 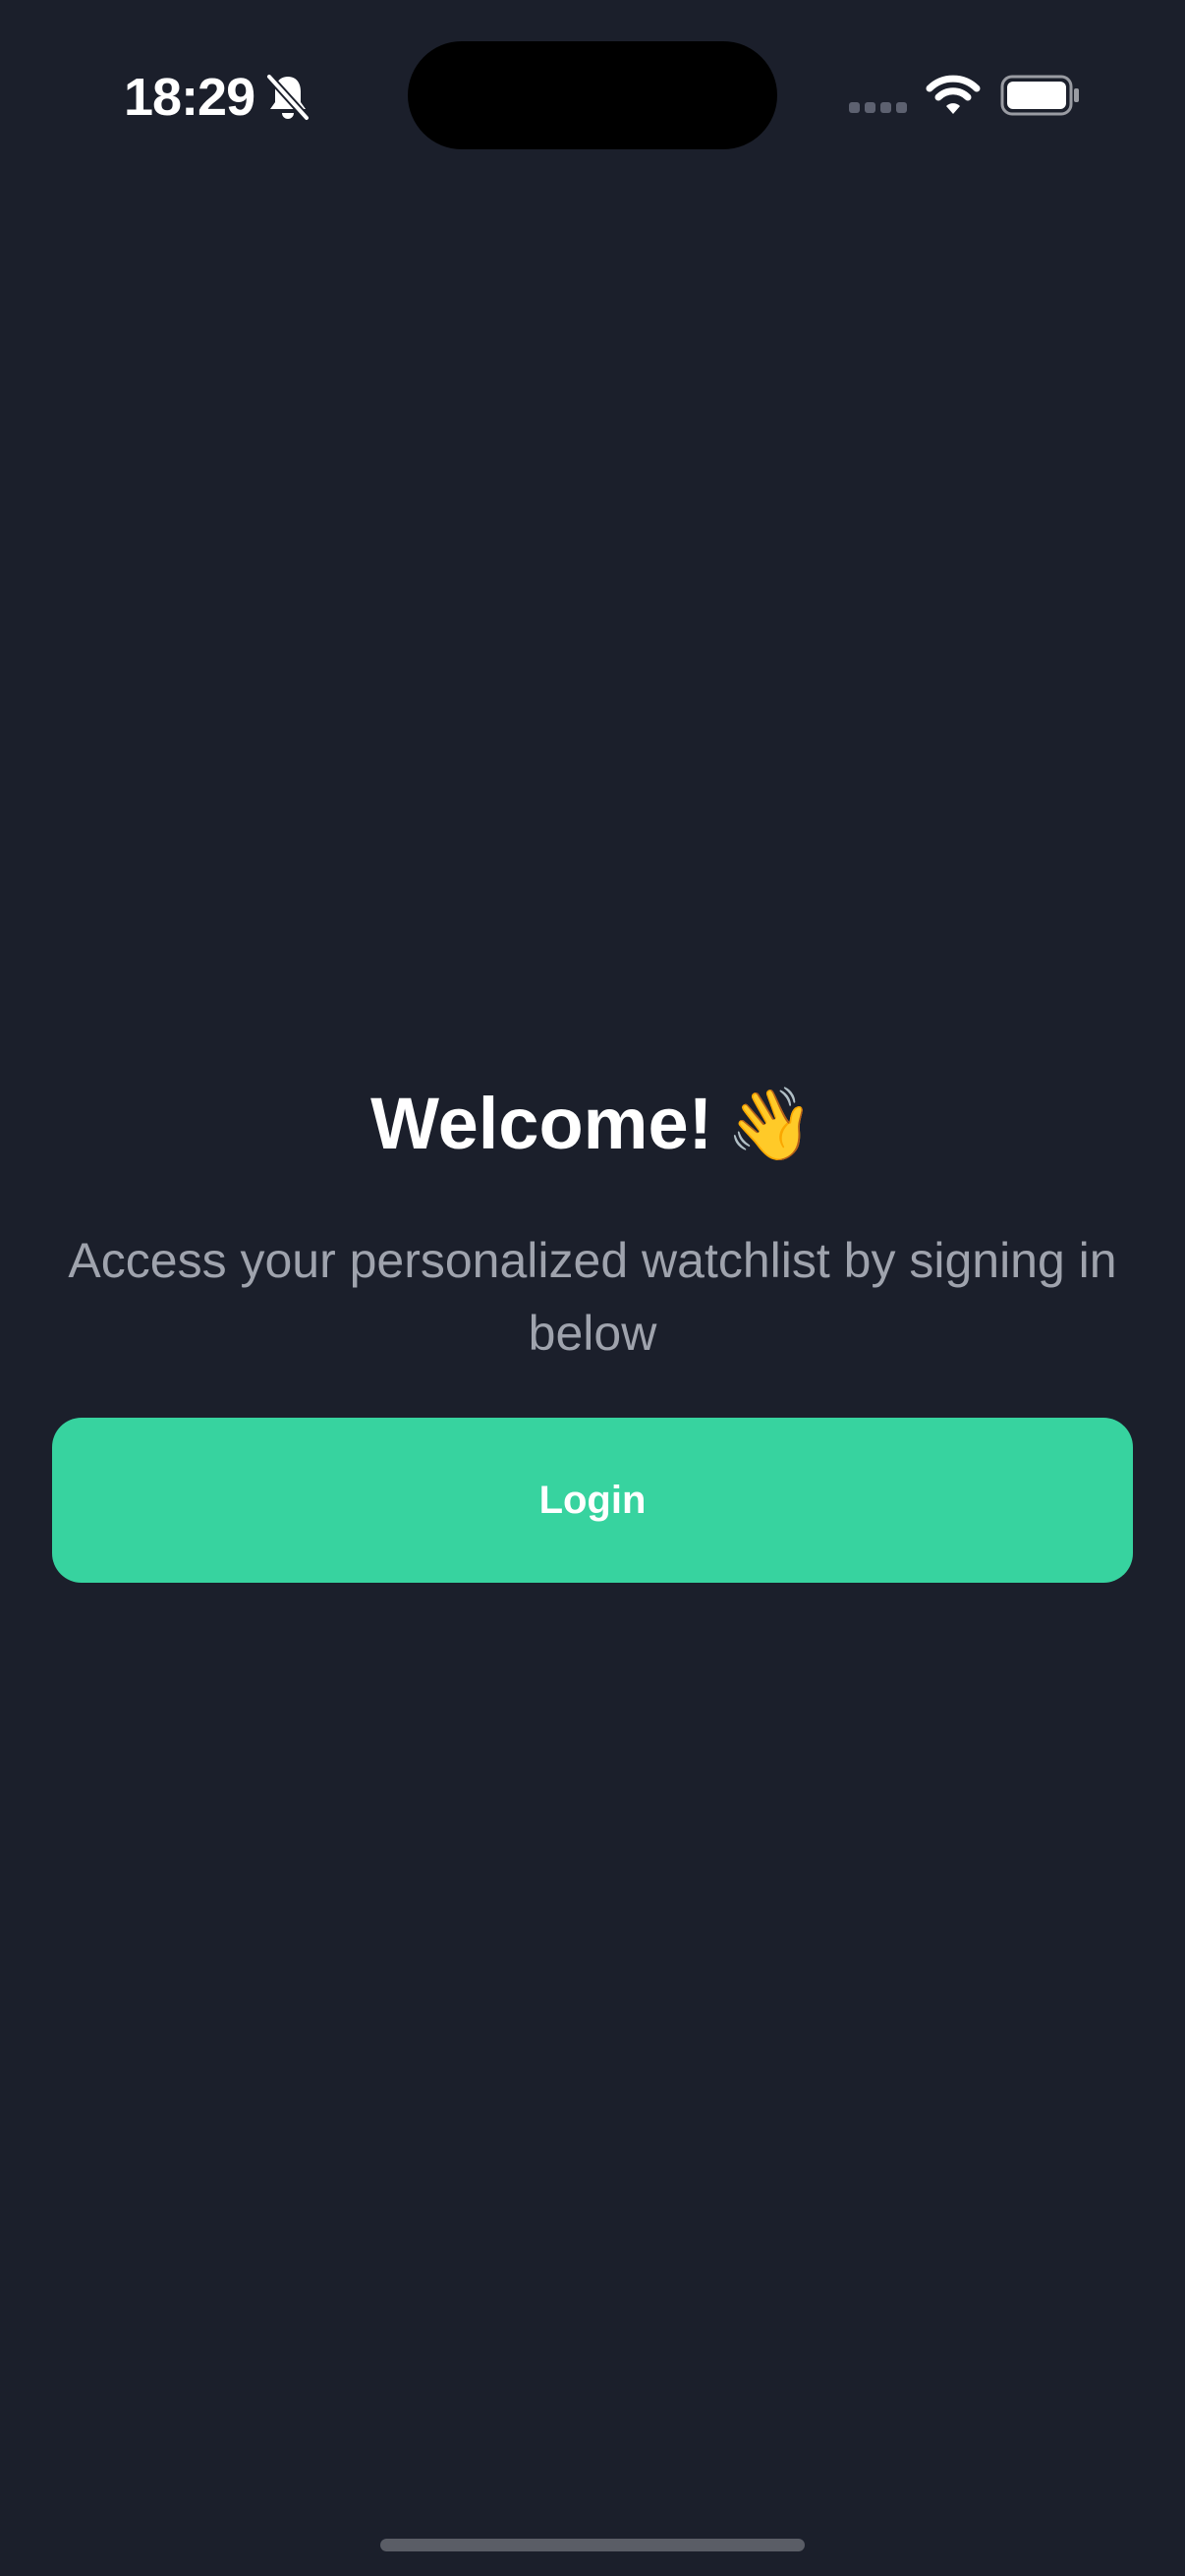 I want to click on welcome-title: Welcome! 👋, so click(x=592, y=1124).